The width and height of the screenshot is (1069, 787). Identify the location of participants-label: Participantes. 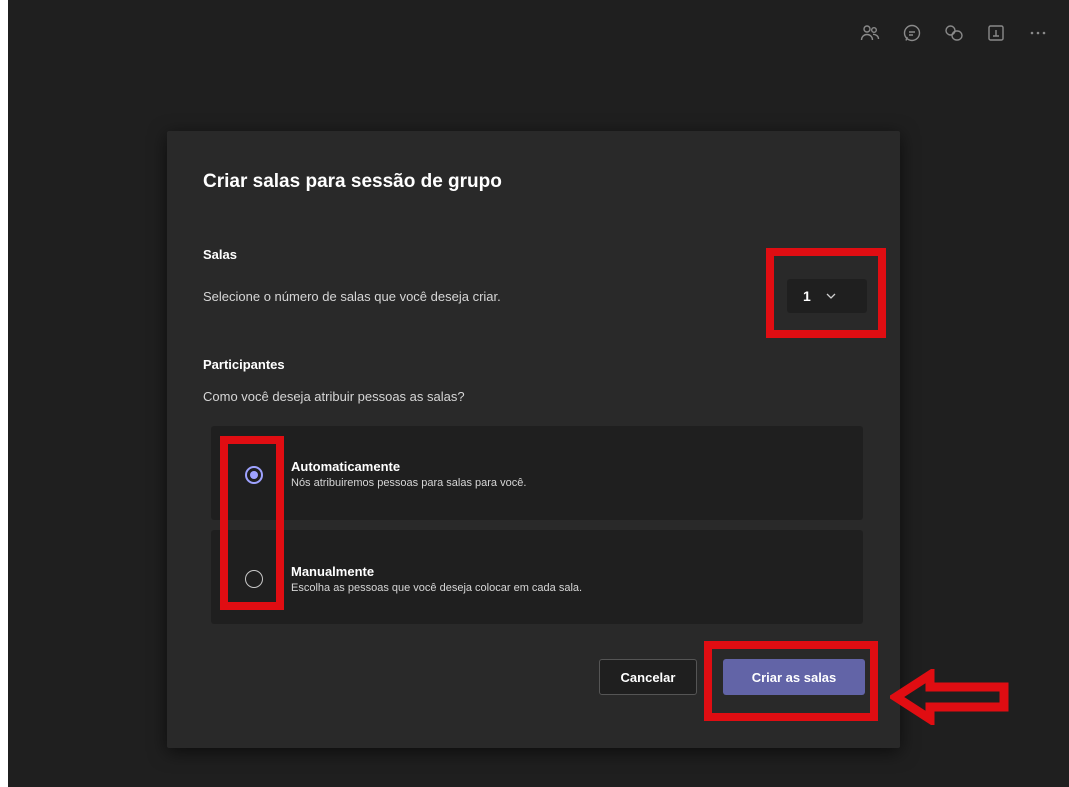
(244, 364).